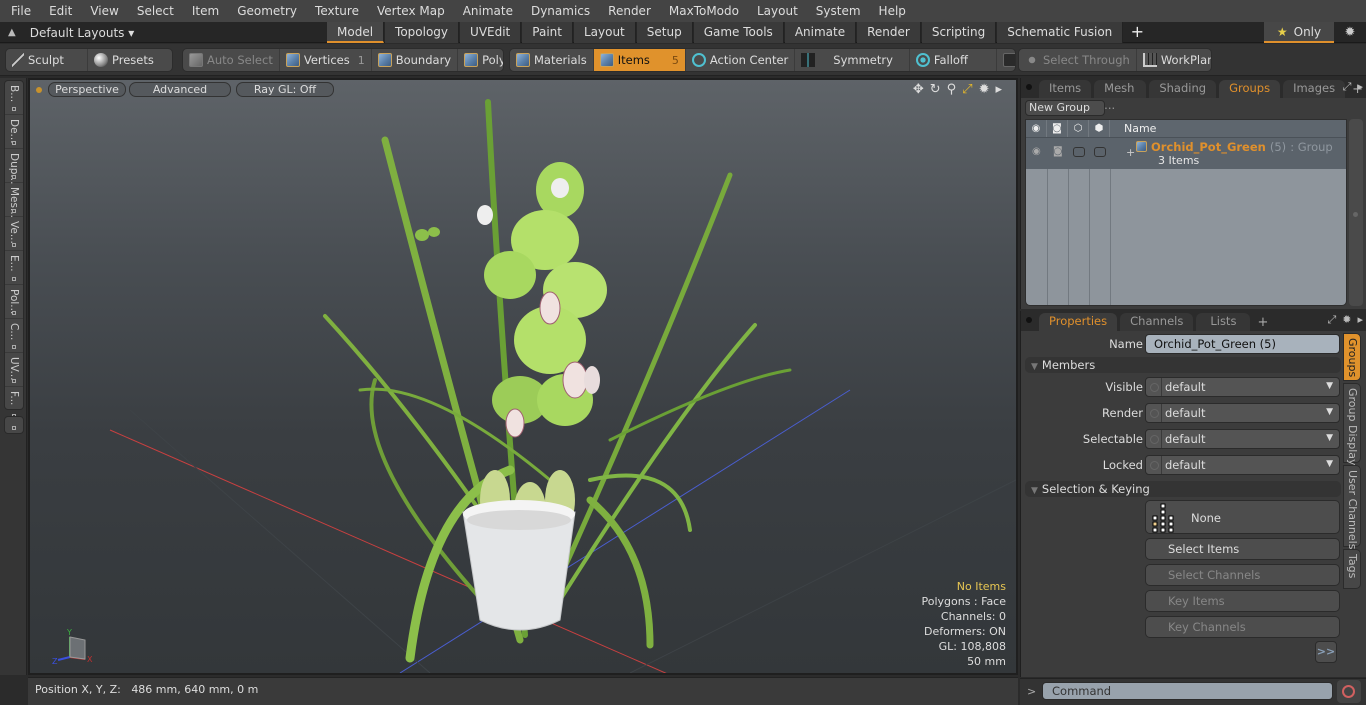 The width and height of the screenshot is (1366, 705). I want to click on key-items-button: Key Items, so click(1242, 601).